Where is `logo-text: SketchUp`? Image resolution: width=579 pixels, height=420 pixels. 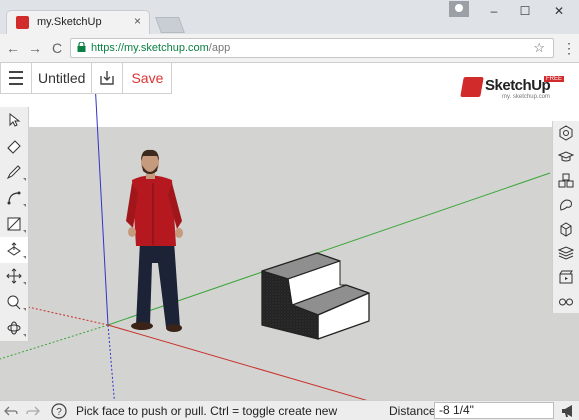
logo-text: SketchUp is located at coordinates (518, 85).